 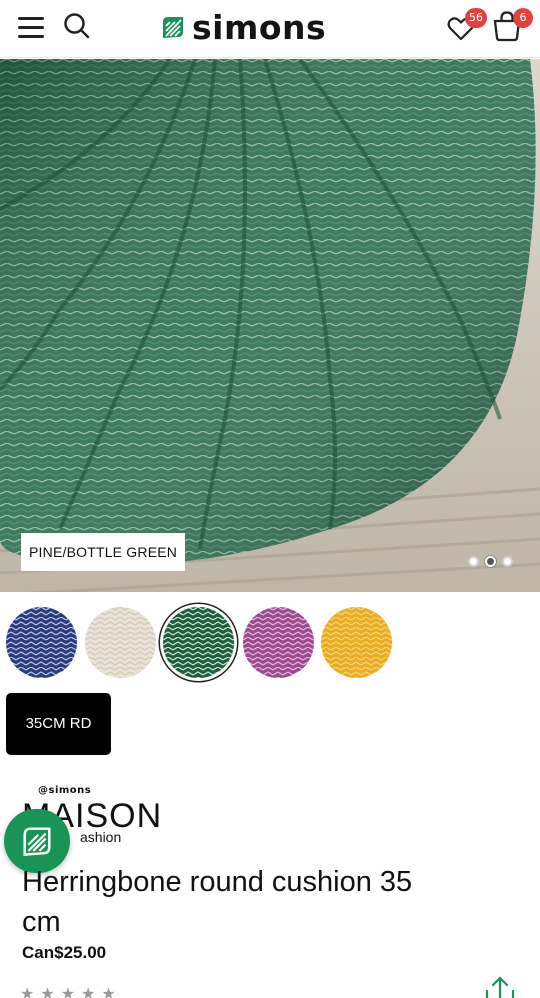 I want to click on swatch-navy, so click(x=41, y=642).